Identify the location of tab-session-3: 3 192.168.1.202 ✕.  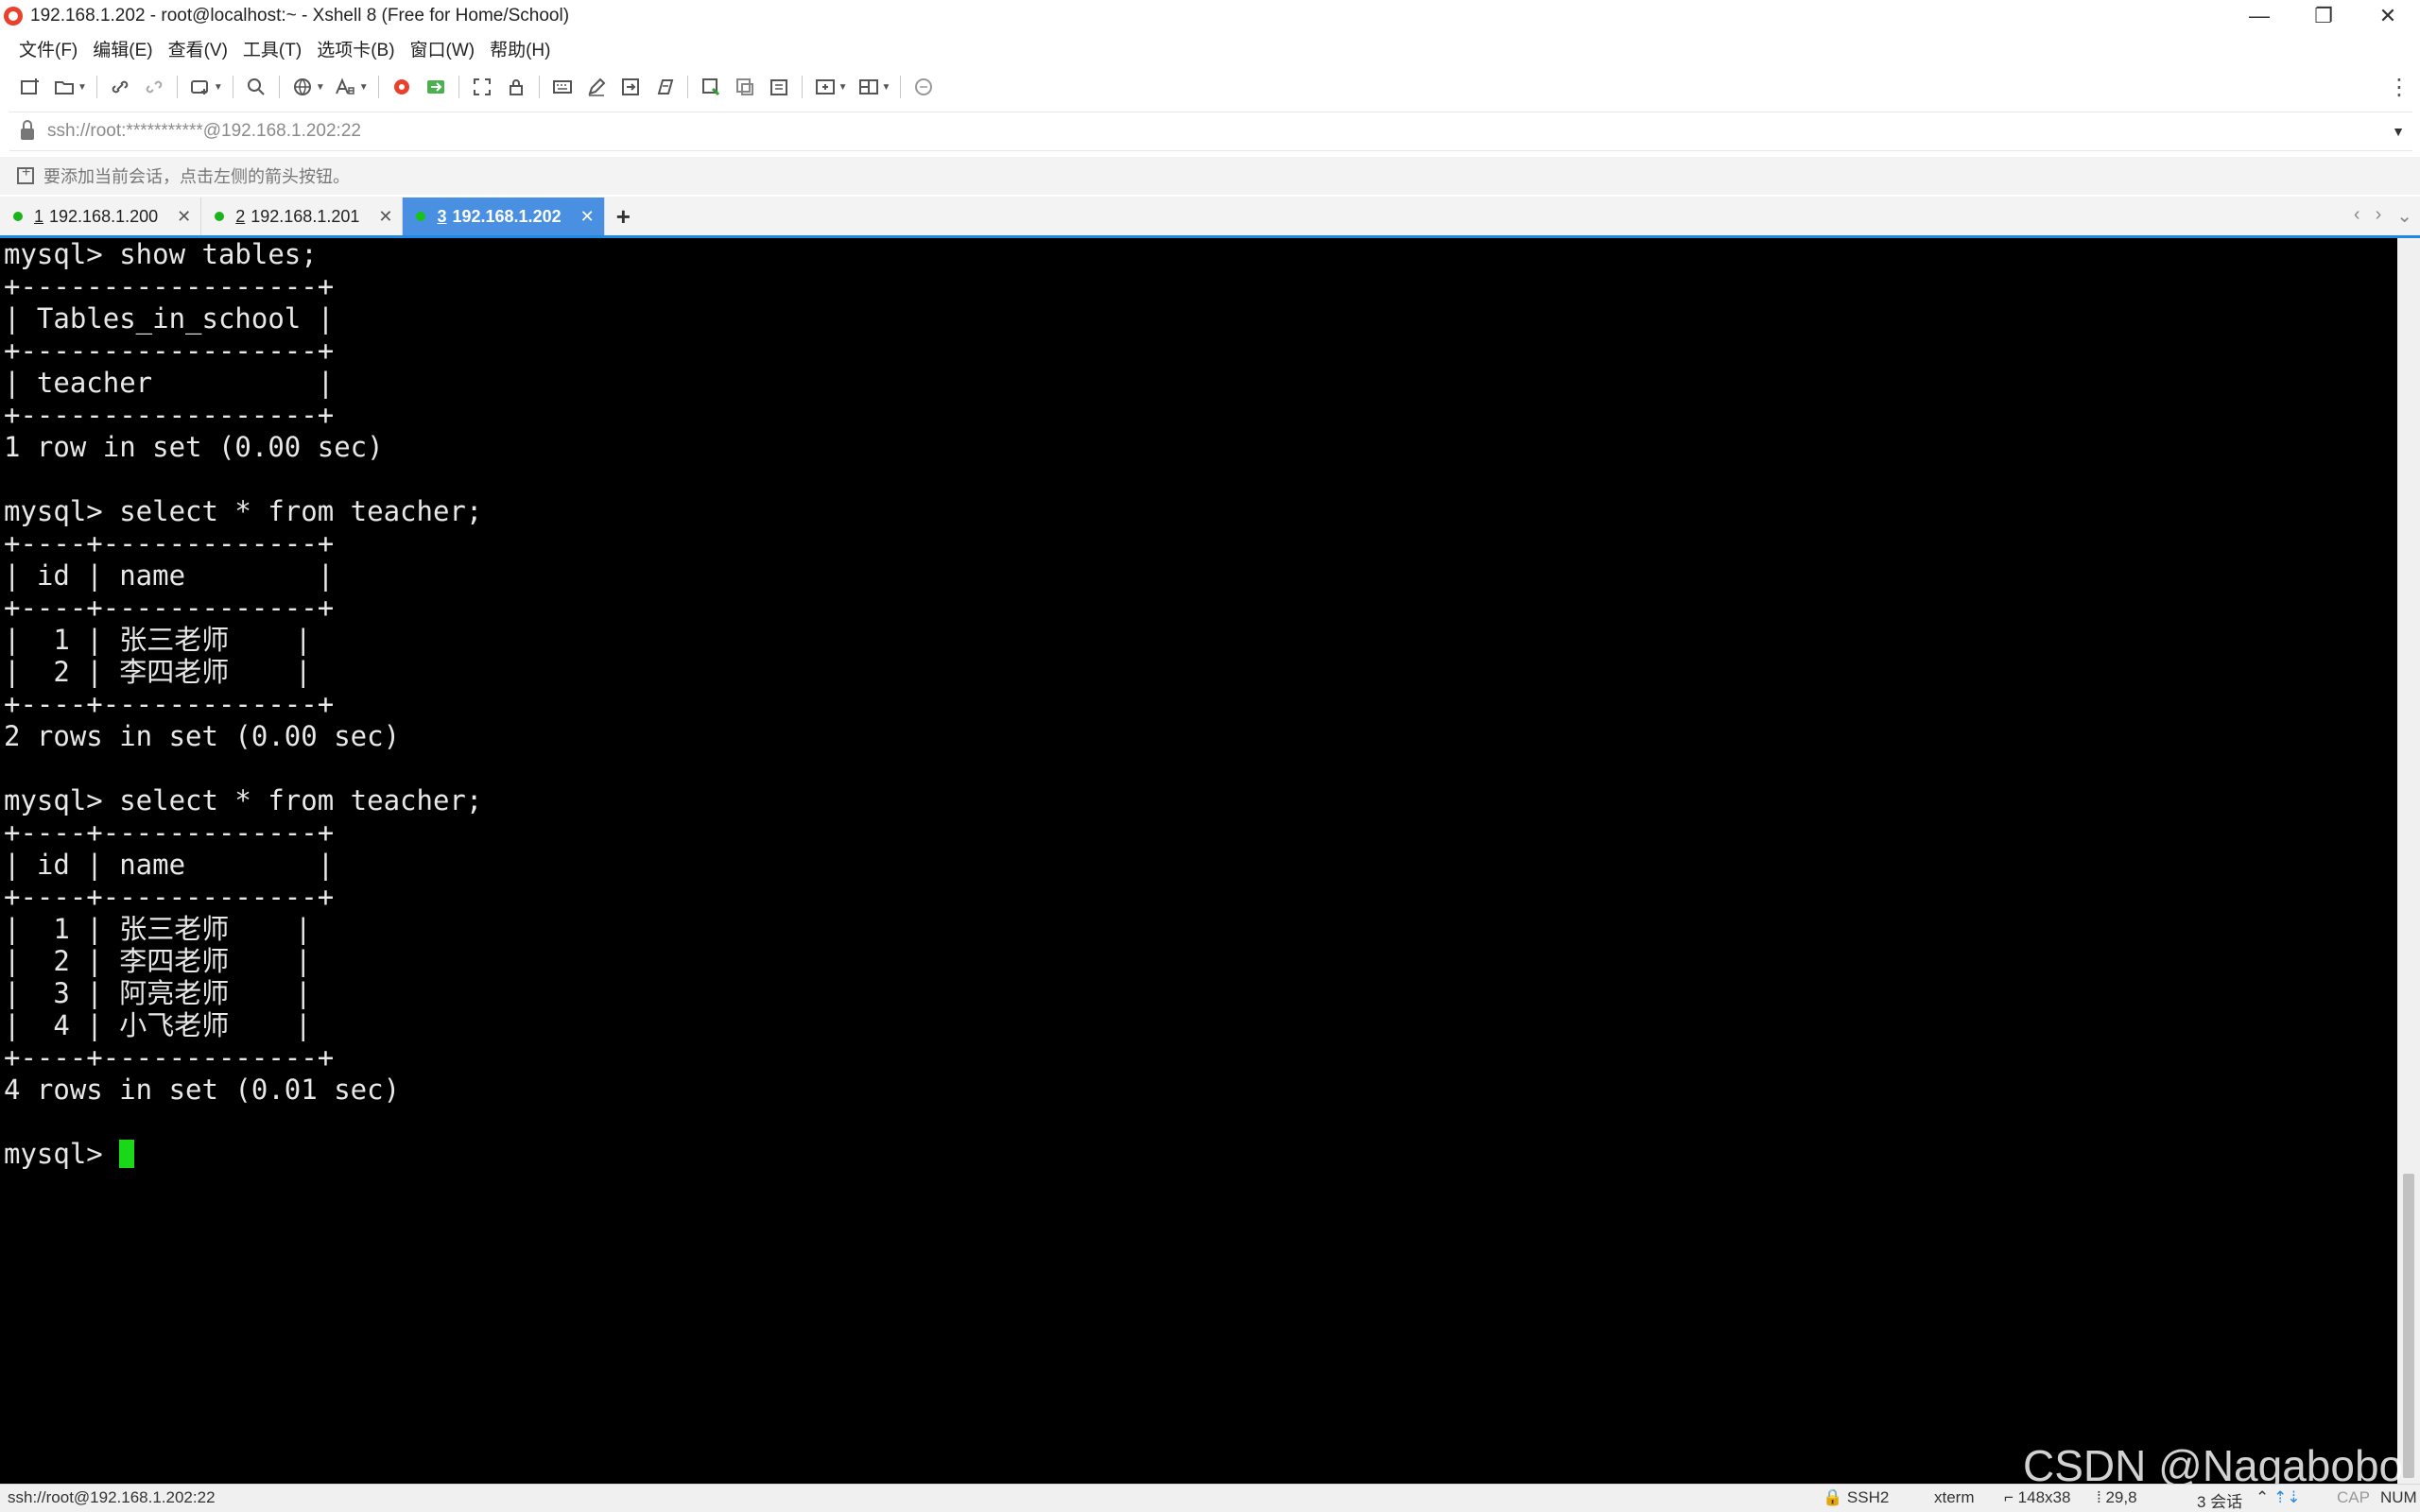
(504, 216).